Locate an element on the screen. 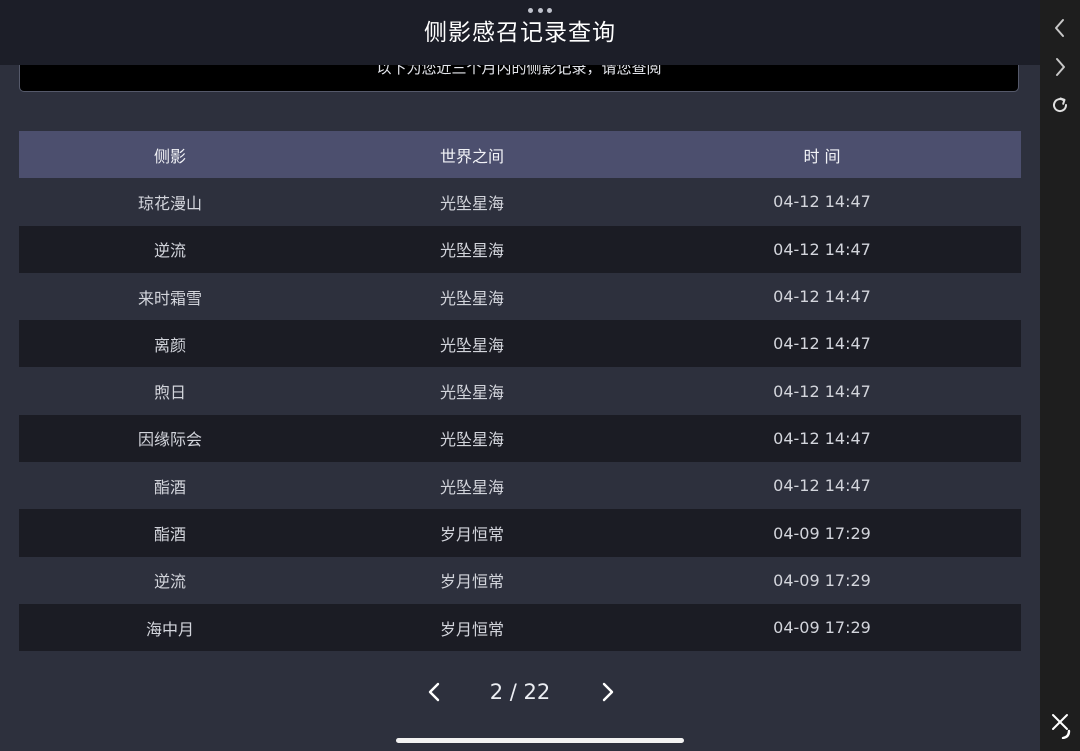  table-row: 煦日 光坠星海 04-12 14:47 is located at coordinates (520, 391).